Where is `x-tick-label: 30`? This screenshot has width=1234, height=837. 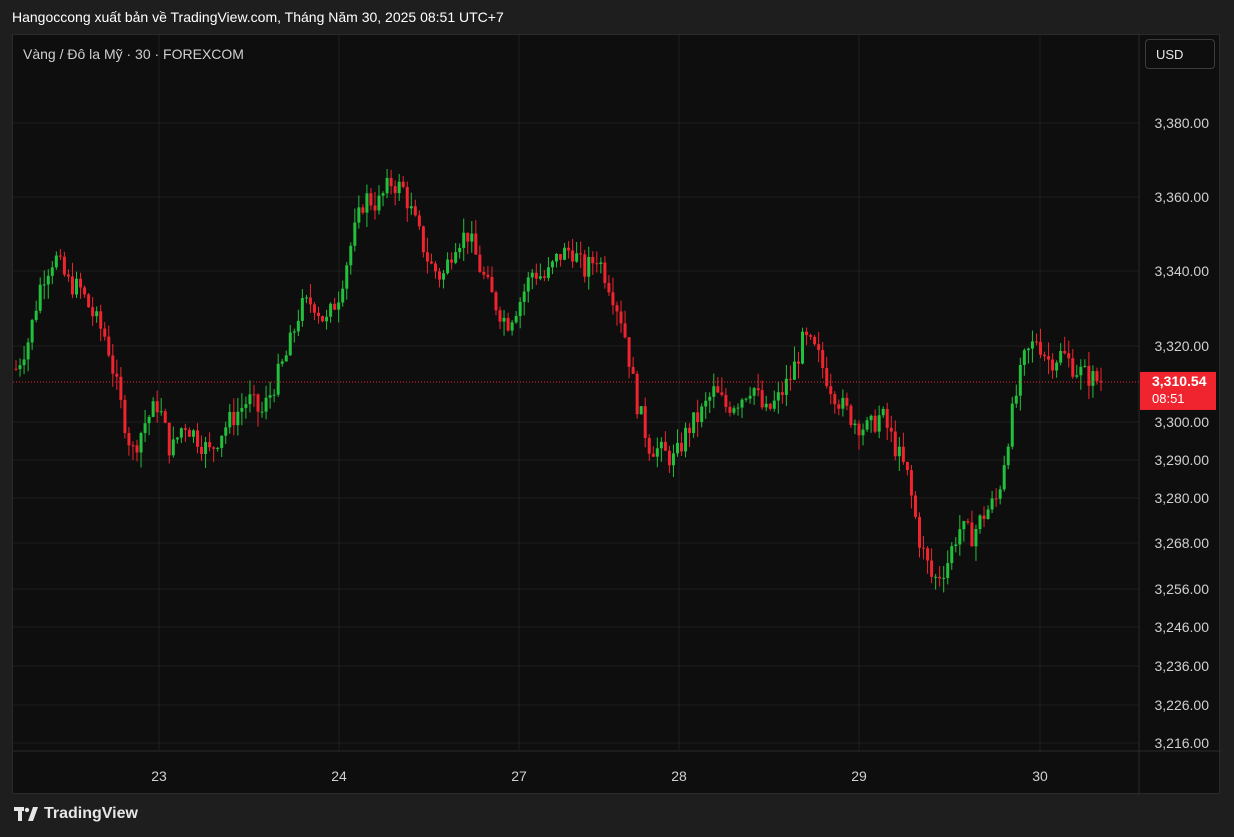
x-tick-label: 30 is located at coordinates (1040, 776).